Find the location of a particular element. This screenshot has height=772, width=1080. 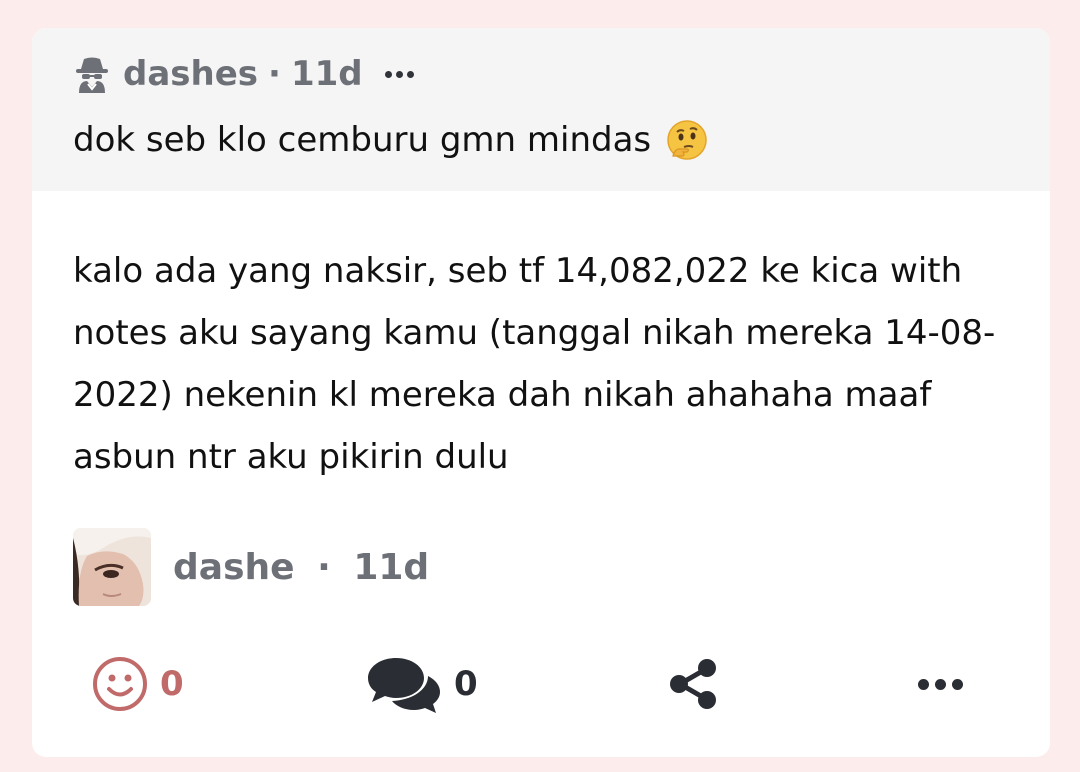

question-text: dok seb klo cemburu gmn mindas is located at coordinates (362, 140).